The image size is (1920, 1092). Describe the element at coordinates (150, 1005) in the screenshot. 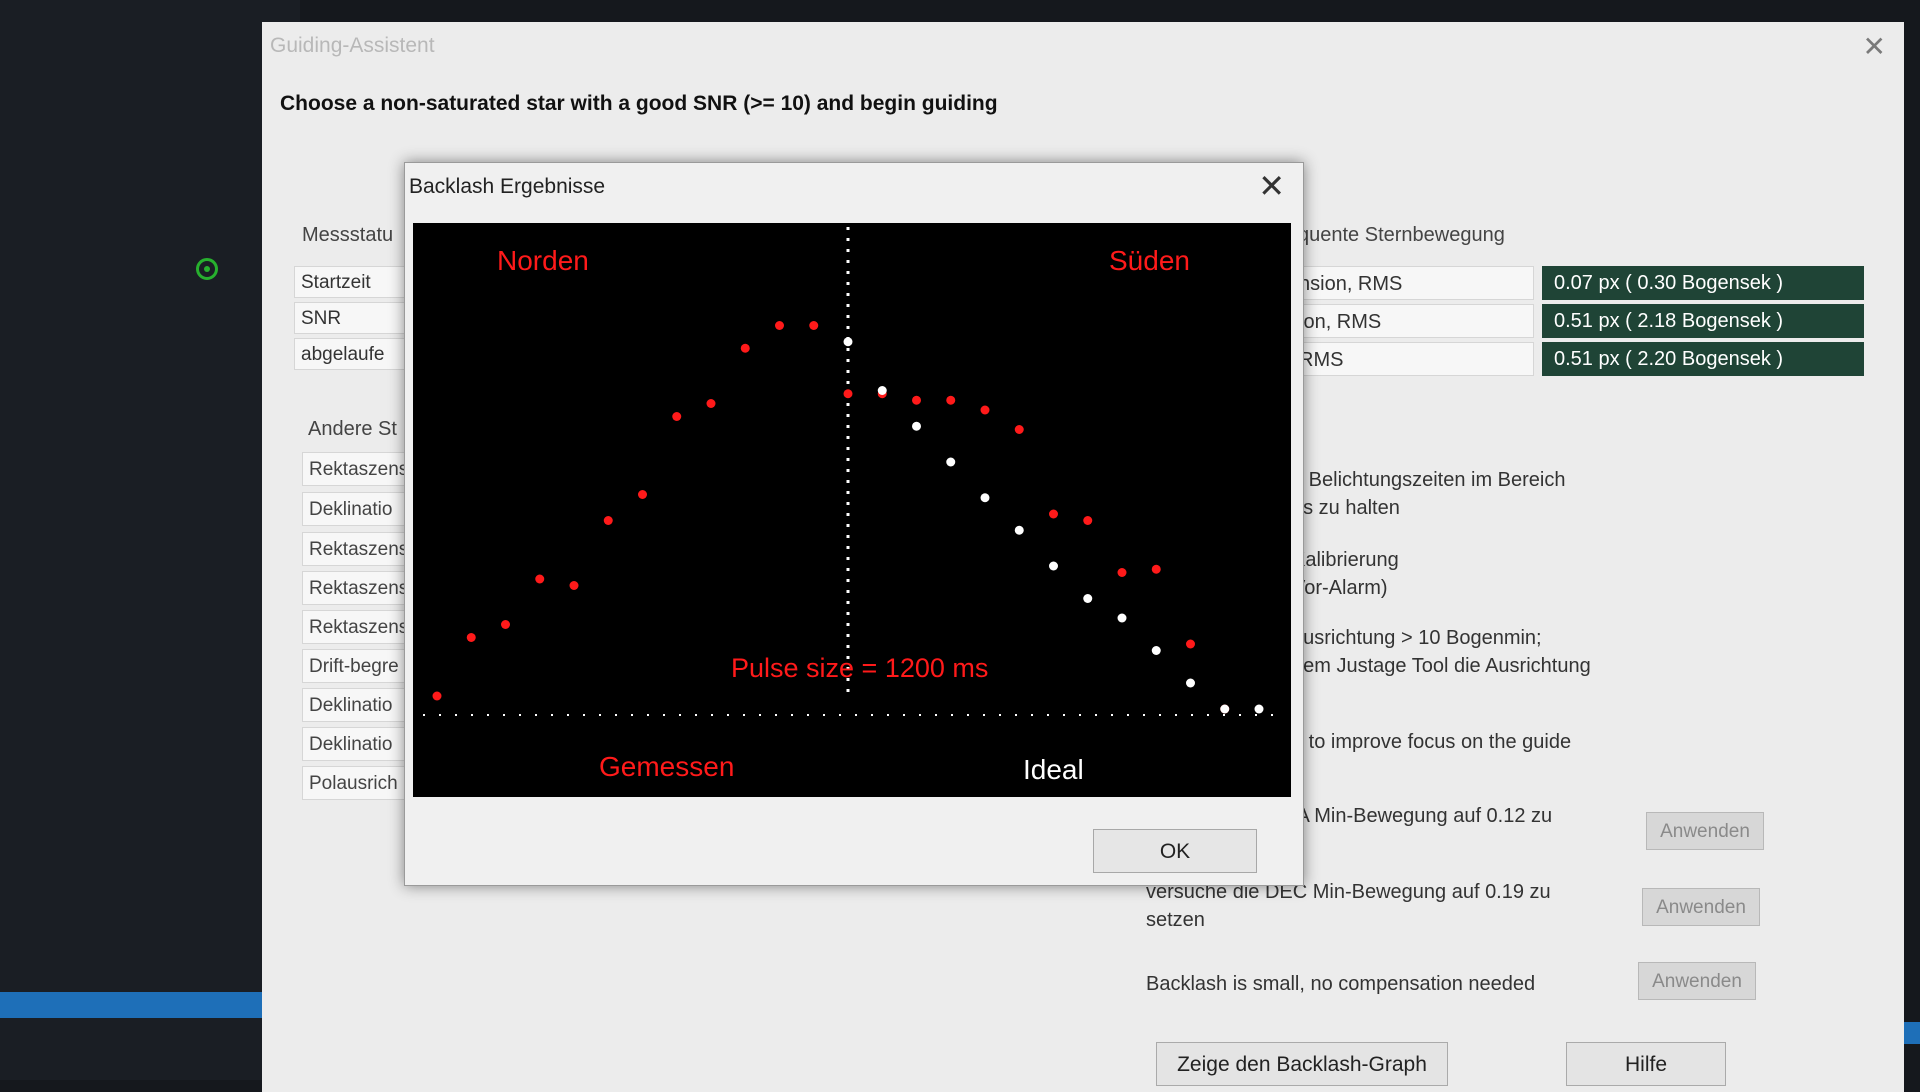

I see `taskbar-strip` at that location.